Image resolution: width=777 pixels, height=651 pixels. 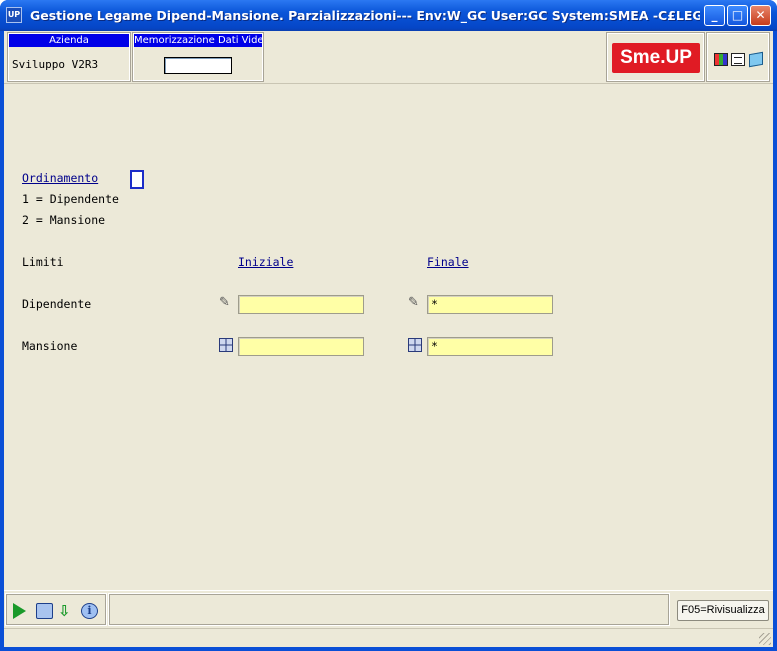 What do you see at coordinates (765, 639) in the screenshot?
I see `resize-grip-icon` at bounding box center [765, 639].